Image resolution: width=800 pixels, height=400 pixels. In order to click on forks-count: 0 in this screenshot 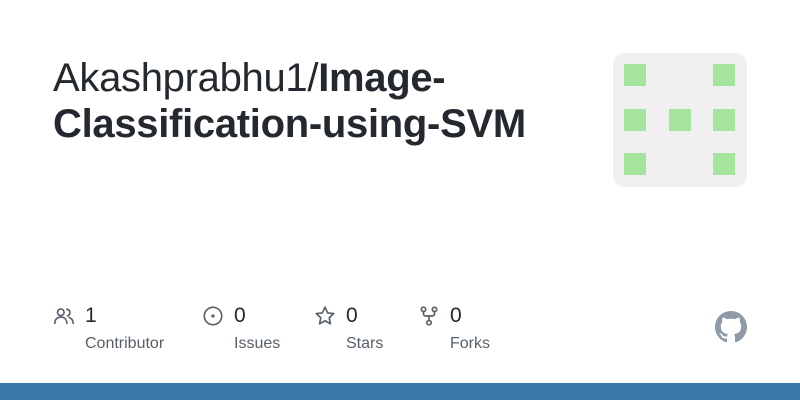, I will do `click(456, 315)`.